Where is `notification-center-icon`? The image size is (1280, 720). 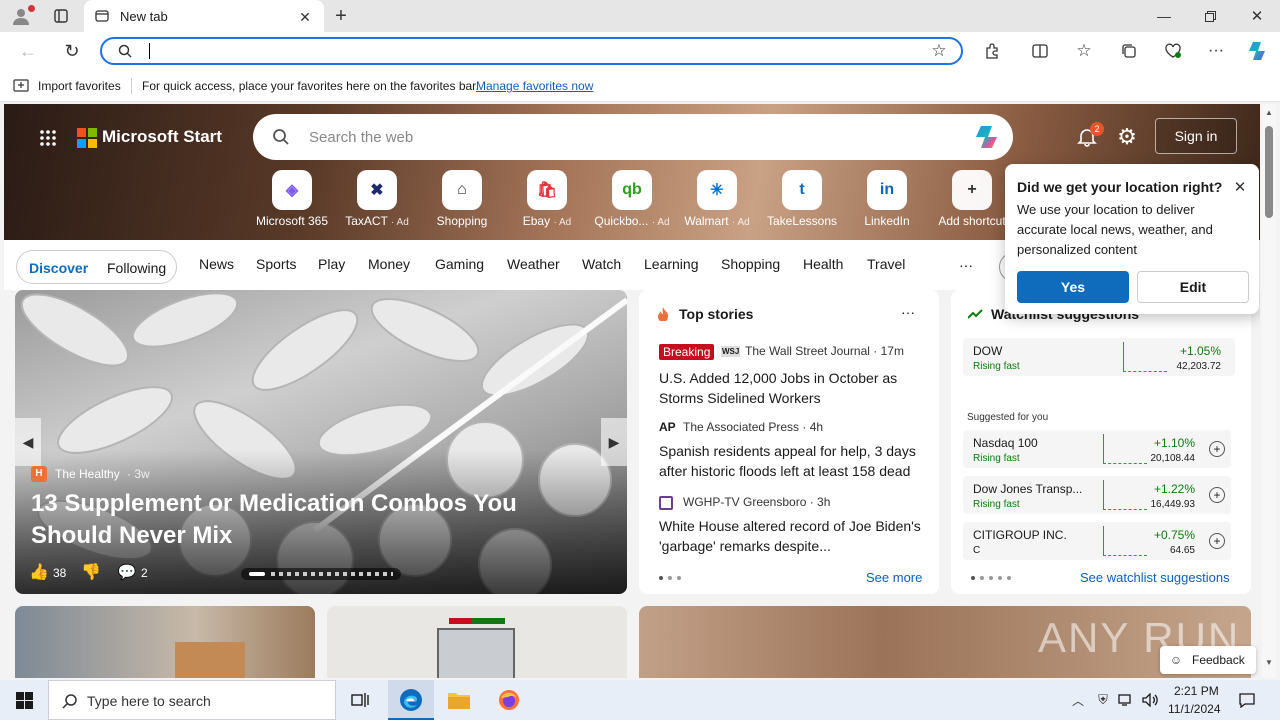 notification-center-icon is located at coordinates (1247, 700).